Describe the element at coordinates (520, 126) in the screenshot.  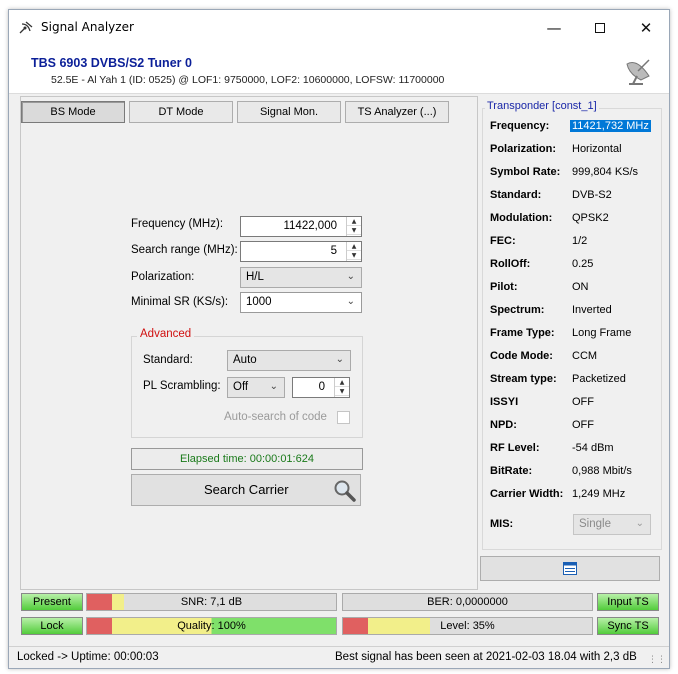
I see `transponder-key: Frequency:` at that location.